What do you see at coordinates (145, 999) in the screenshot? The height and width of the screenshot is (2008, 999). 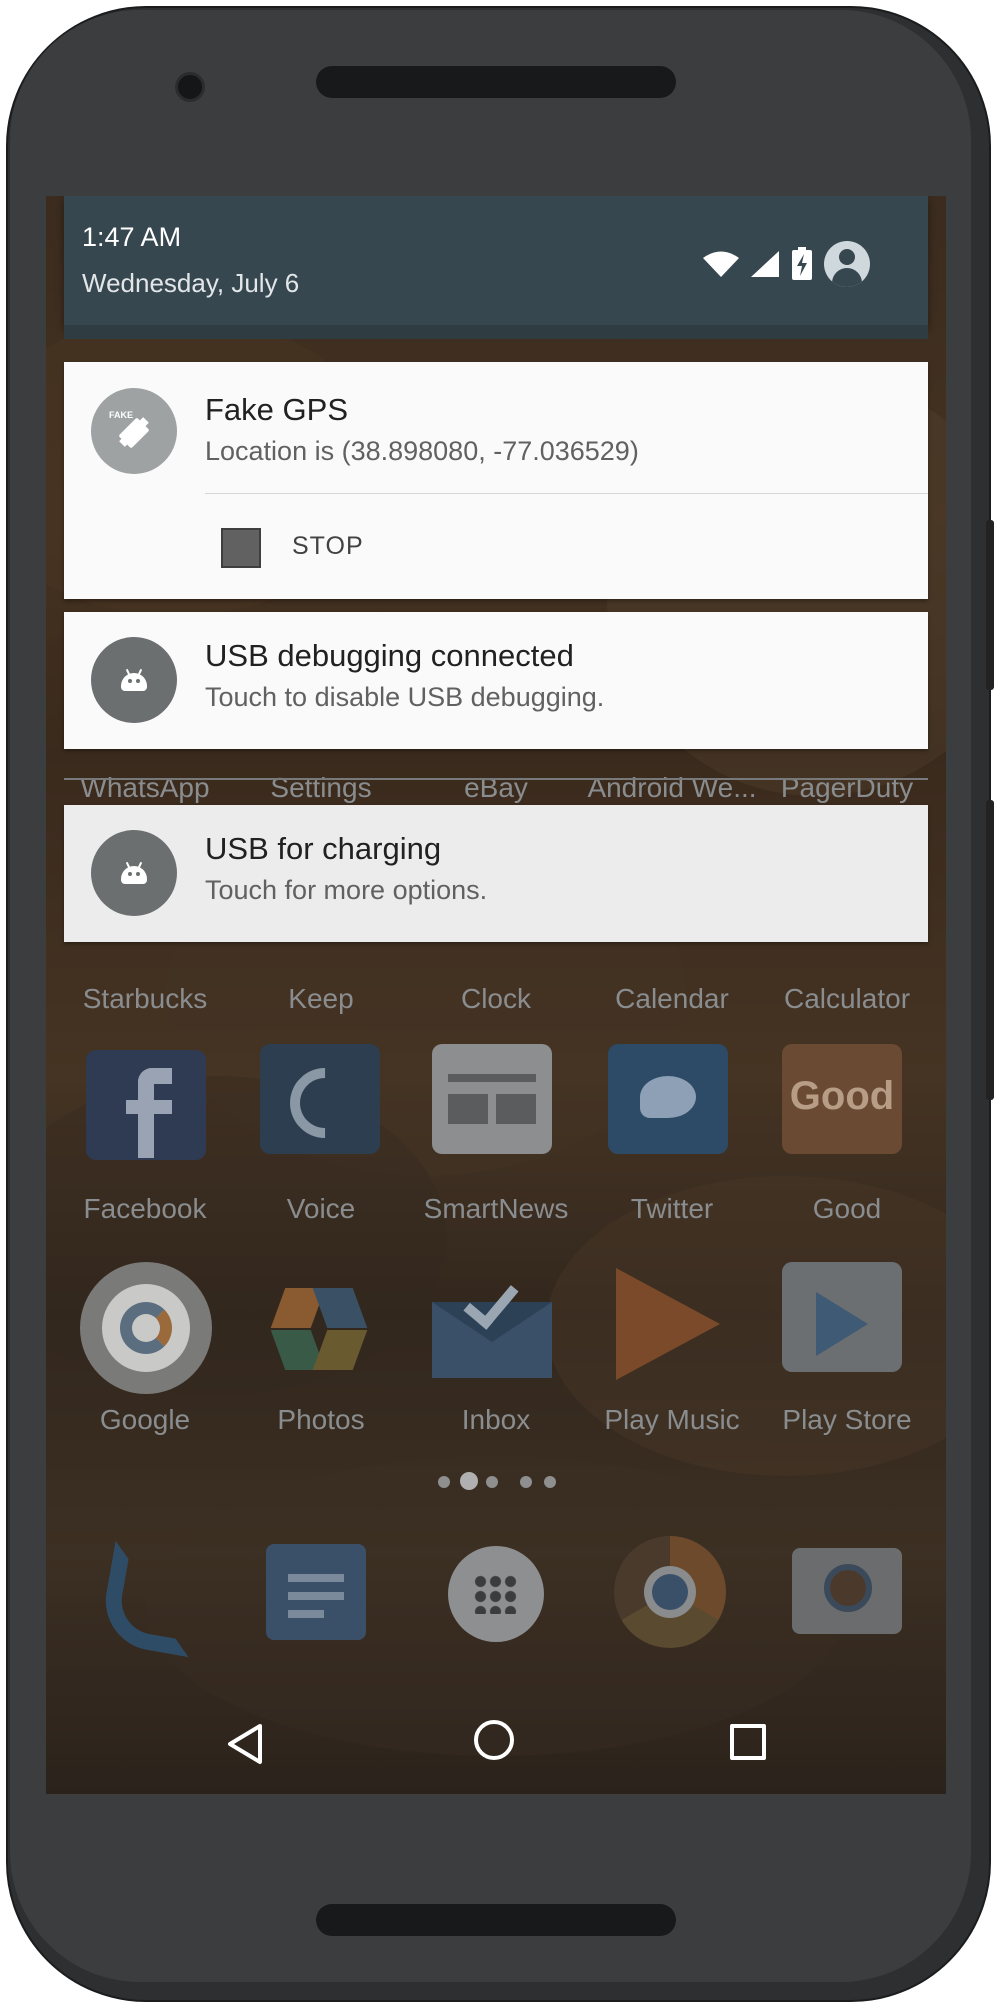 I see `app-label: Starbucks` at bounding box center [145, 999].